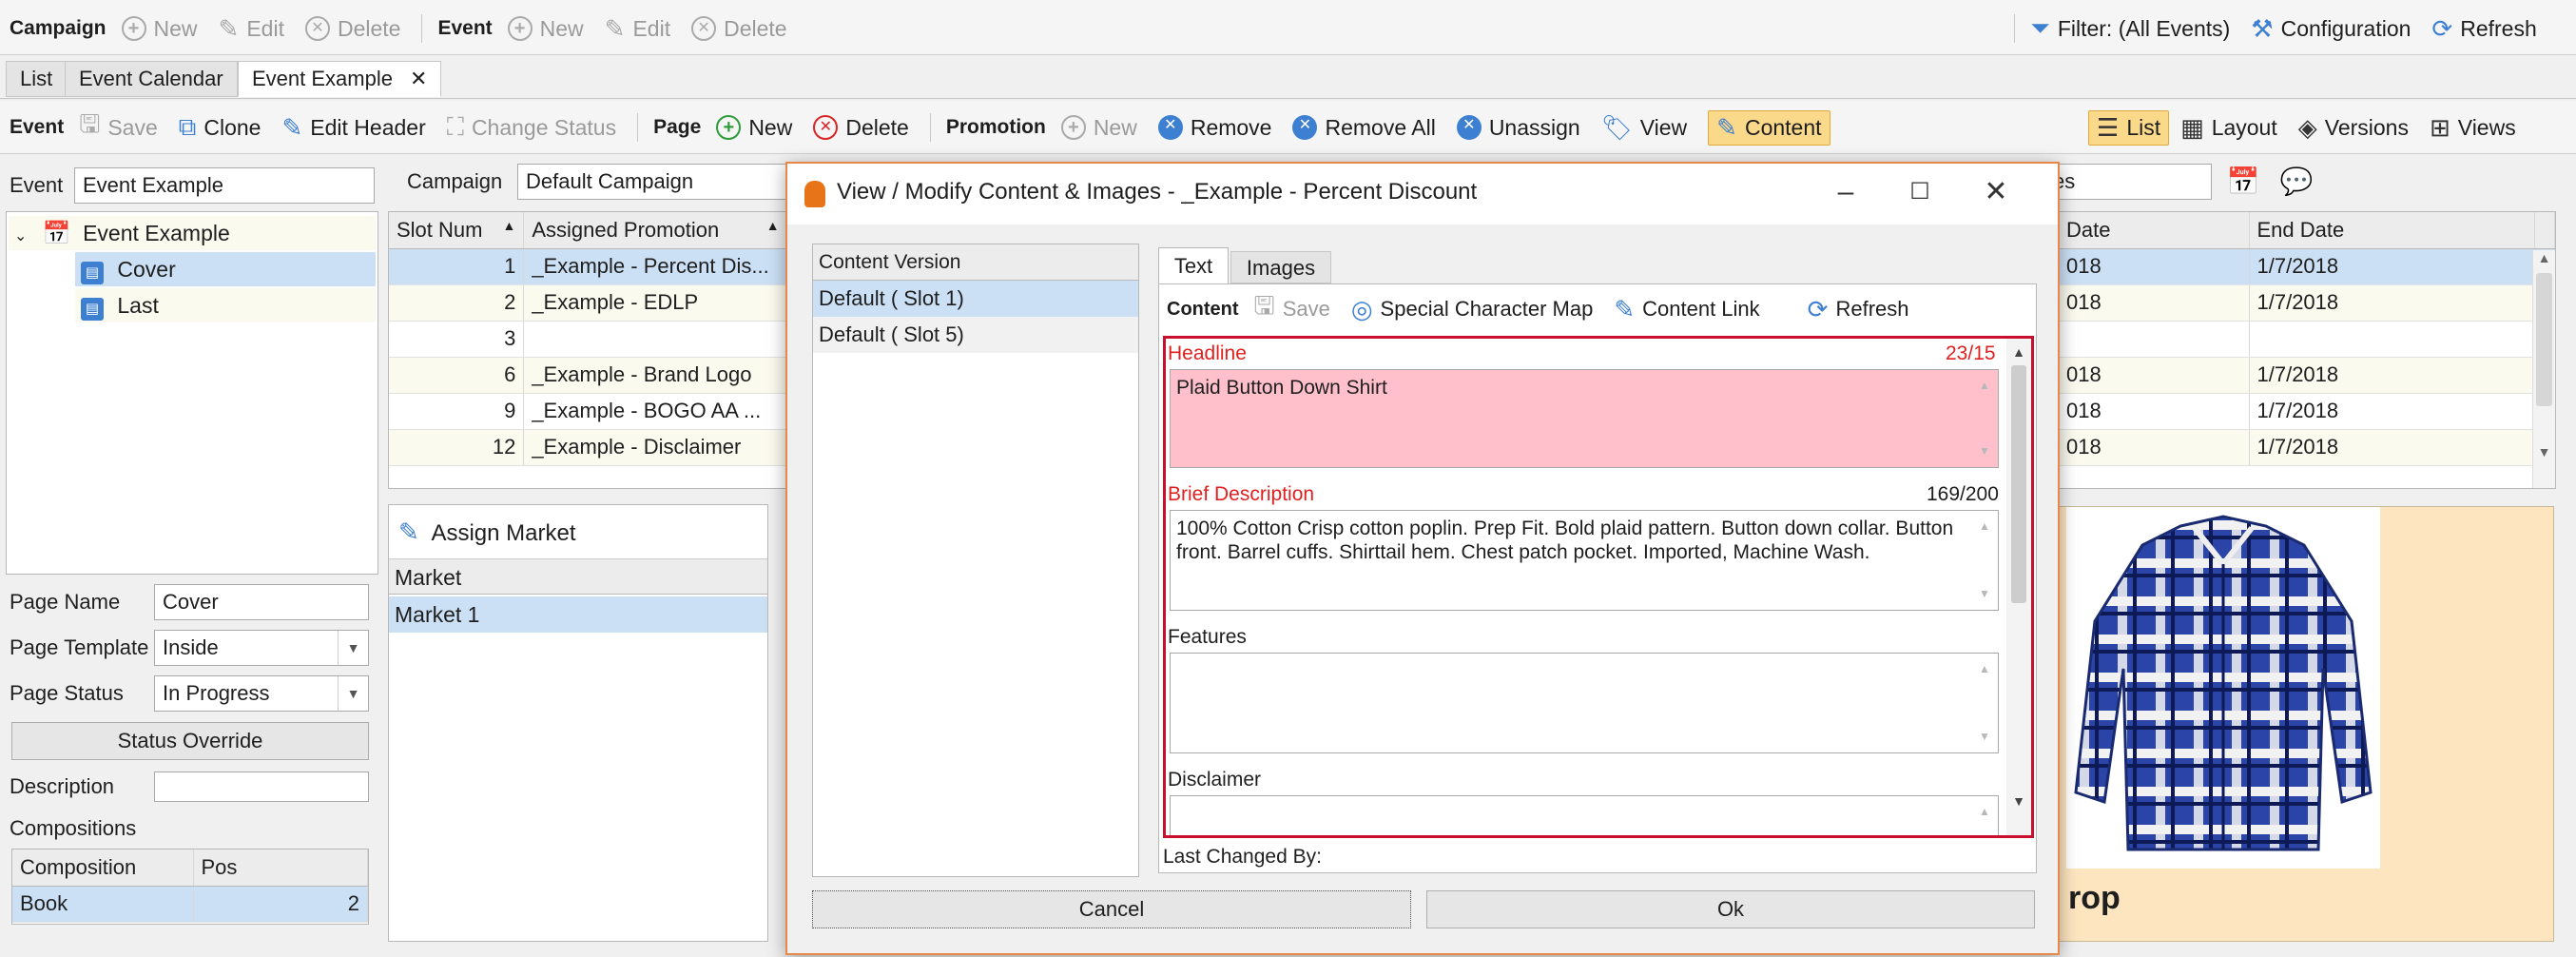 This screenshot has width=2576, height=957. Describe the element at coordinates (1280, 267) in the screenshot. I see `tab-images: Images` at that location.